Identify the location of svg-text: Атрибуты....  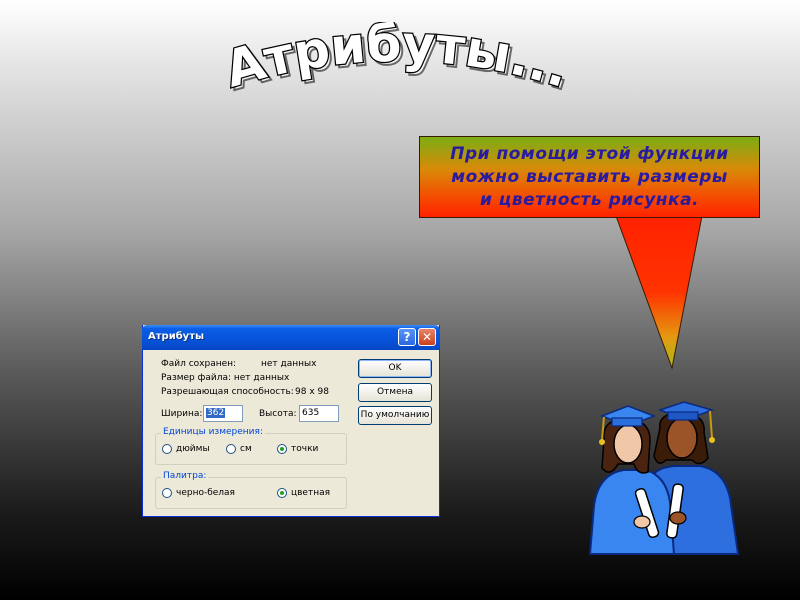
(398, 60).